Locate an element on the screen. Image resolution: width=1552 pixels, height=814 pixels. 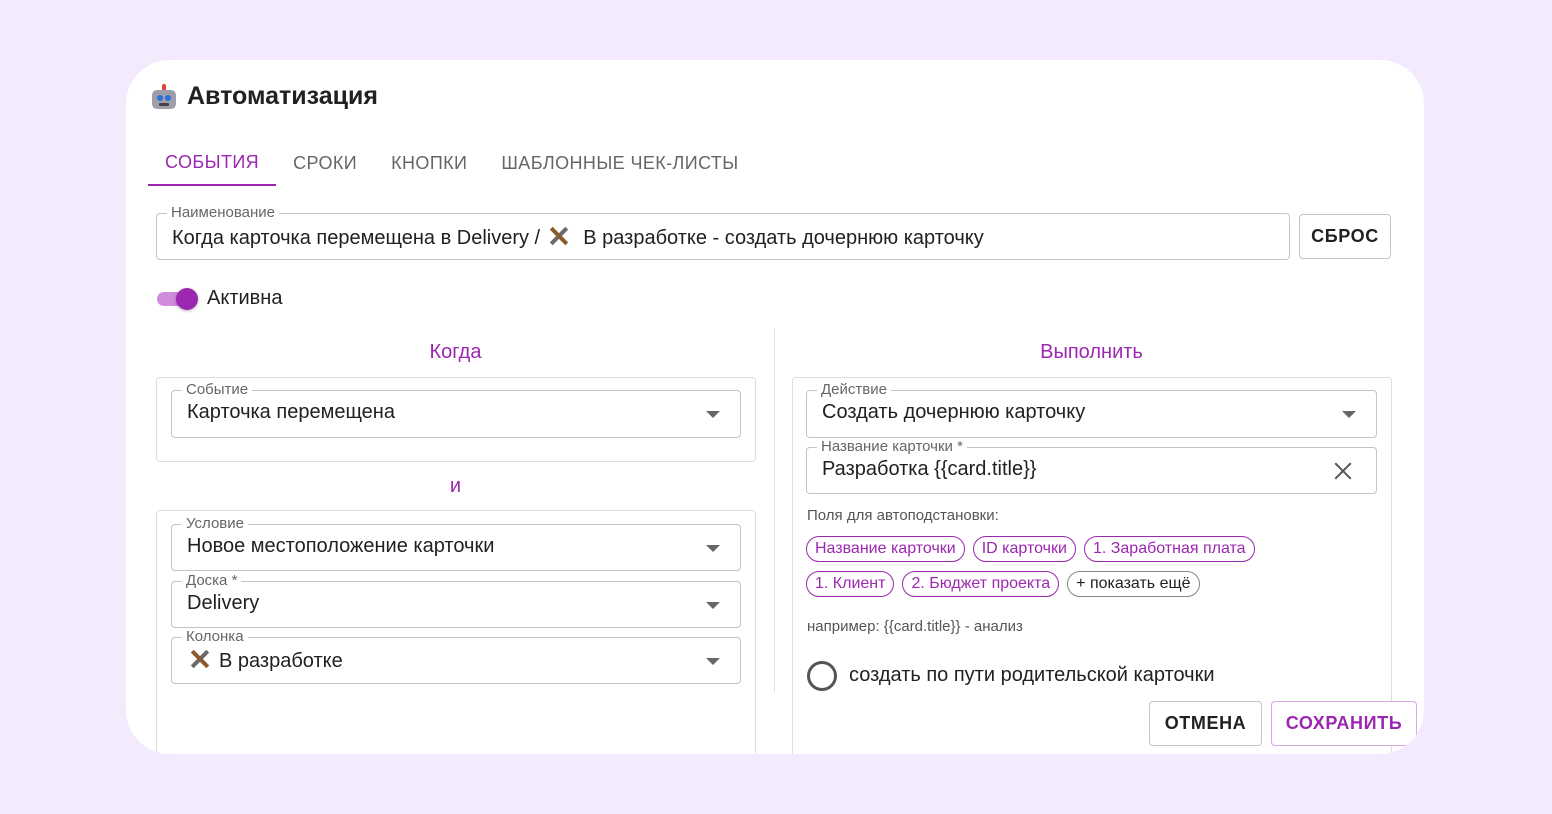
condition-select-label: Условие is located at coordinates (215, 524).